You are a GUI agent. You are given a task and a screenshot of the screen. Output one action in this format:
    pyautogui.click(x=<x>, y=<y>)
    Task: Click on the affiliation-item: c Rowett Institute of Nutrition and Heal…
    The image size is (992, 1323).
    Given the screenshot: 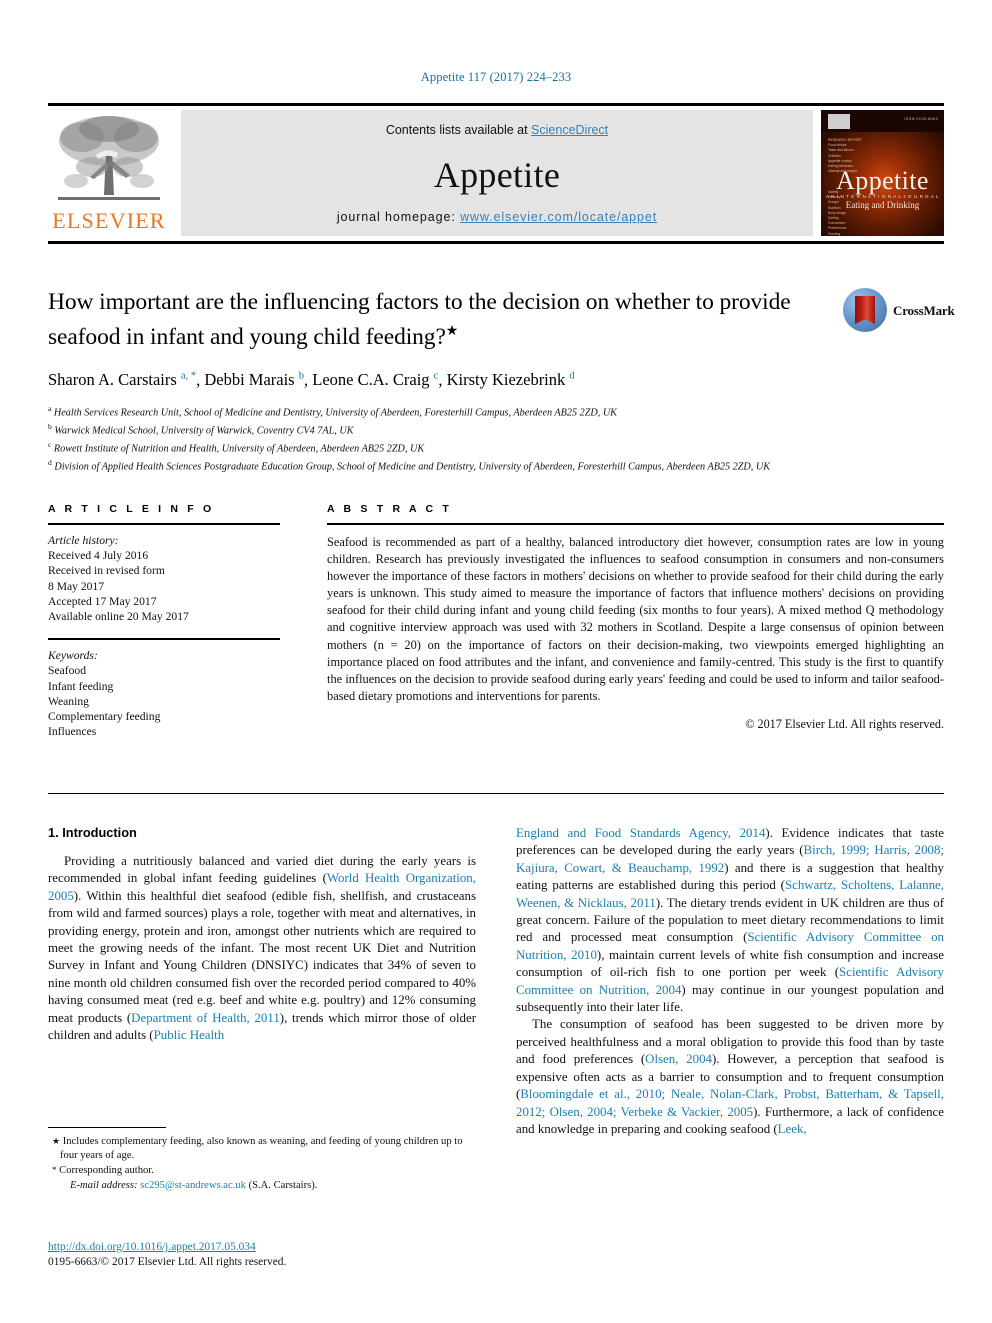 What is the action you would take?
    pyautogui.click(x=443, y=447)
    